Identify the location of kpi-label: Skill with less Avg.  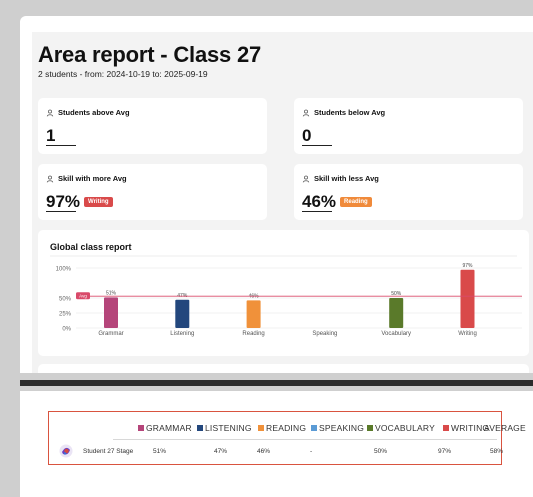
(346, 178).